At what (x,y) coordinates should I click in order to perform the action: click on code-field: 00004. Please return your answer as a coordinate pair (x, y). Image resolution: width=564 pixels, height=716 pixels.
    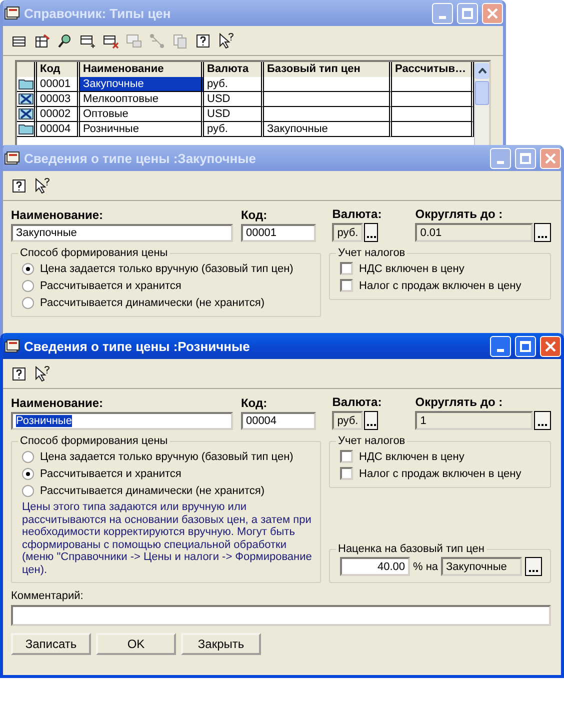
    Looking at the image, I should click on (278, 421).